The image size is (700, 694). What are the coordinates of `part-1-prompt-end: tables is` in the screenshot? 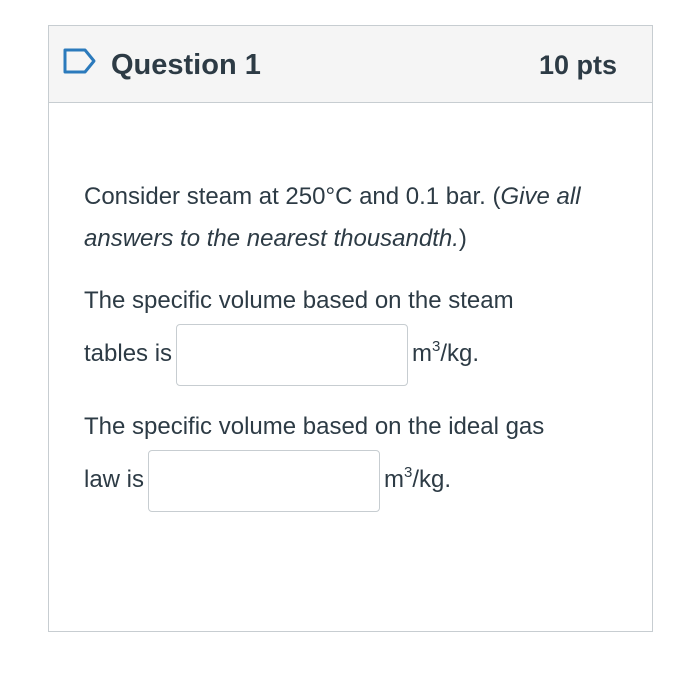 It's located at (128, 353).